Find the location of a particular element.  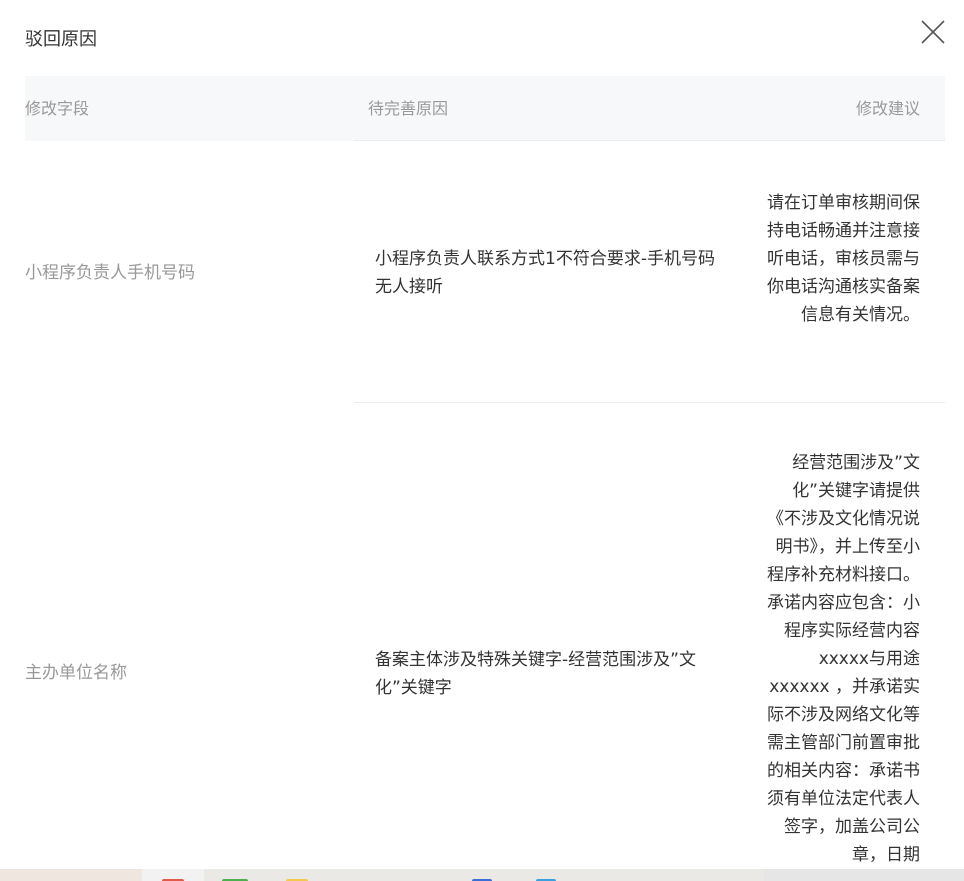

table-header: 修改字段 待完善原因 修改建议 is located at coordinates (485, 108).